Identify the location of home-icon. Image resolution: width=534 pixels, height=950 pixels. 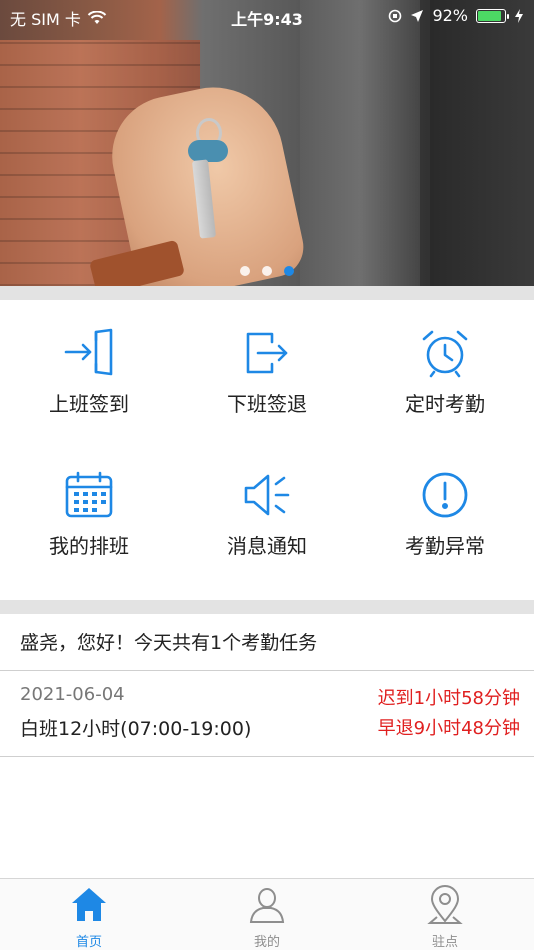
(89, 904).